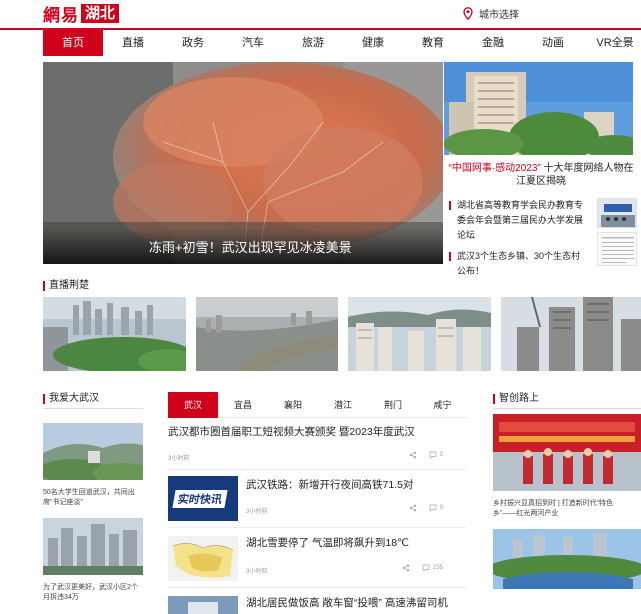 The width and height of the screenshot is (641, 614). I want to click on nav-item-live: 直播, so click(133, 43).